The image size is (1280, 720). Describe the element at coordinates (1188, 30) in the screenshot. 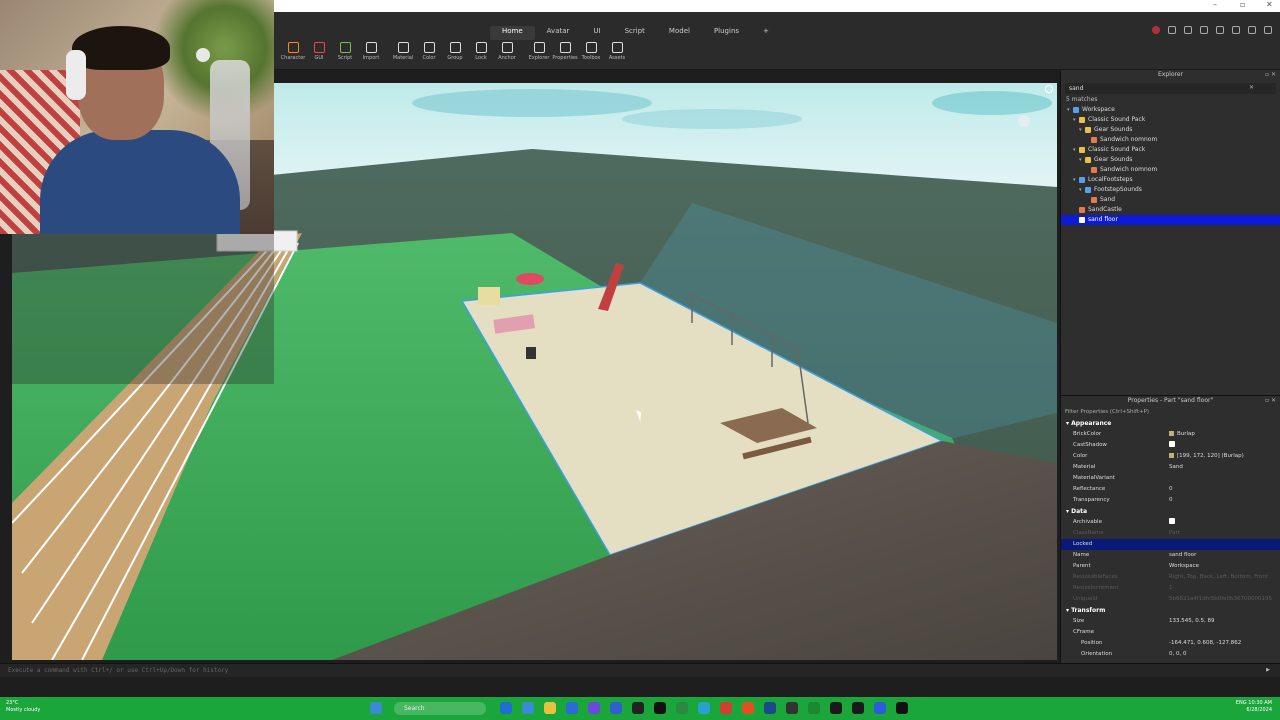

I see `chat-icon` at that location.